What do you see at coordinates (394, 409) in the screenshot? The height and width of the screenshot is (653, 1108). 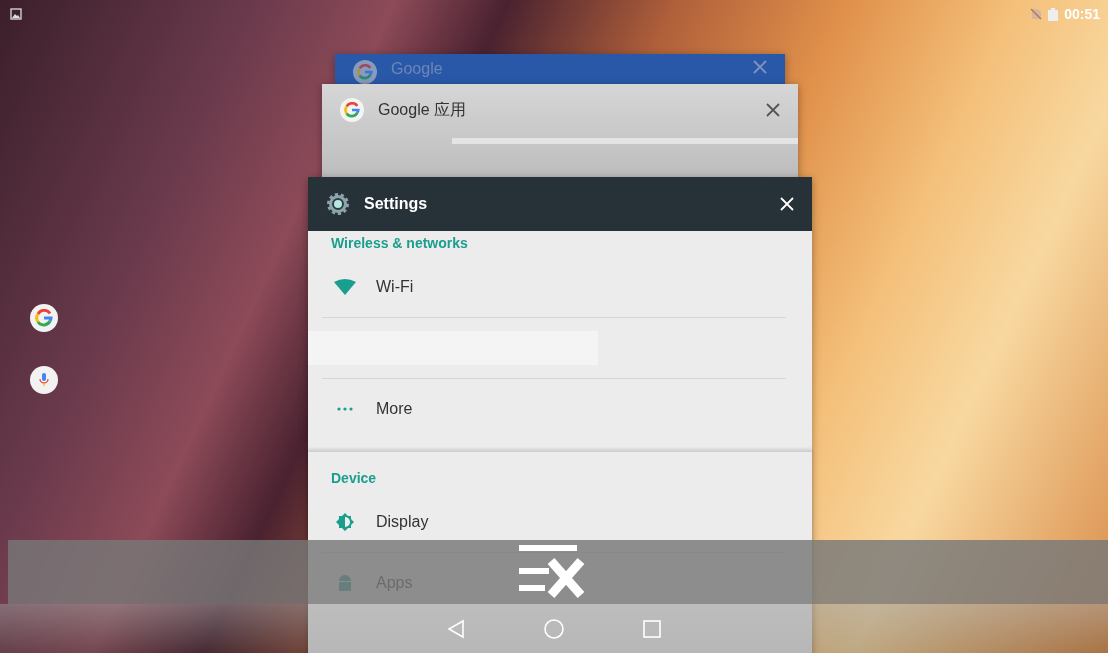 I see `item-label: More` at bounding box center [394, 409].